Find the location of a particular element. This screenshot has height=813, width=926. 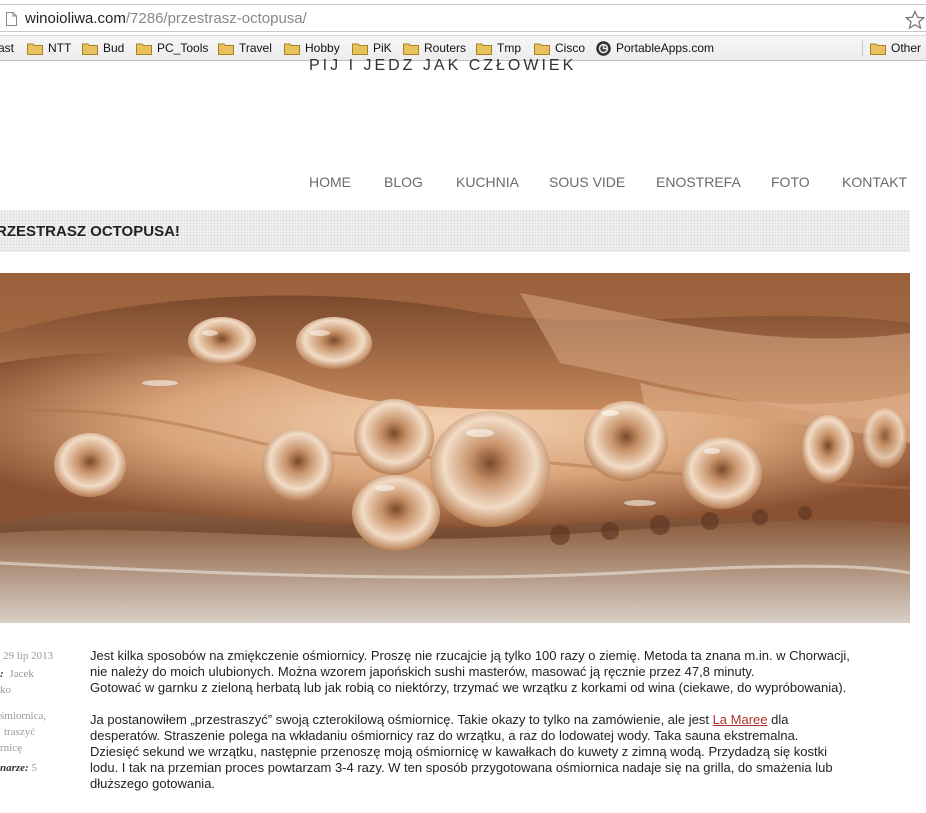

post-author-line-2: ko is located at coordinates (40, 690).